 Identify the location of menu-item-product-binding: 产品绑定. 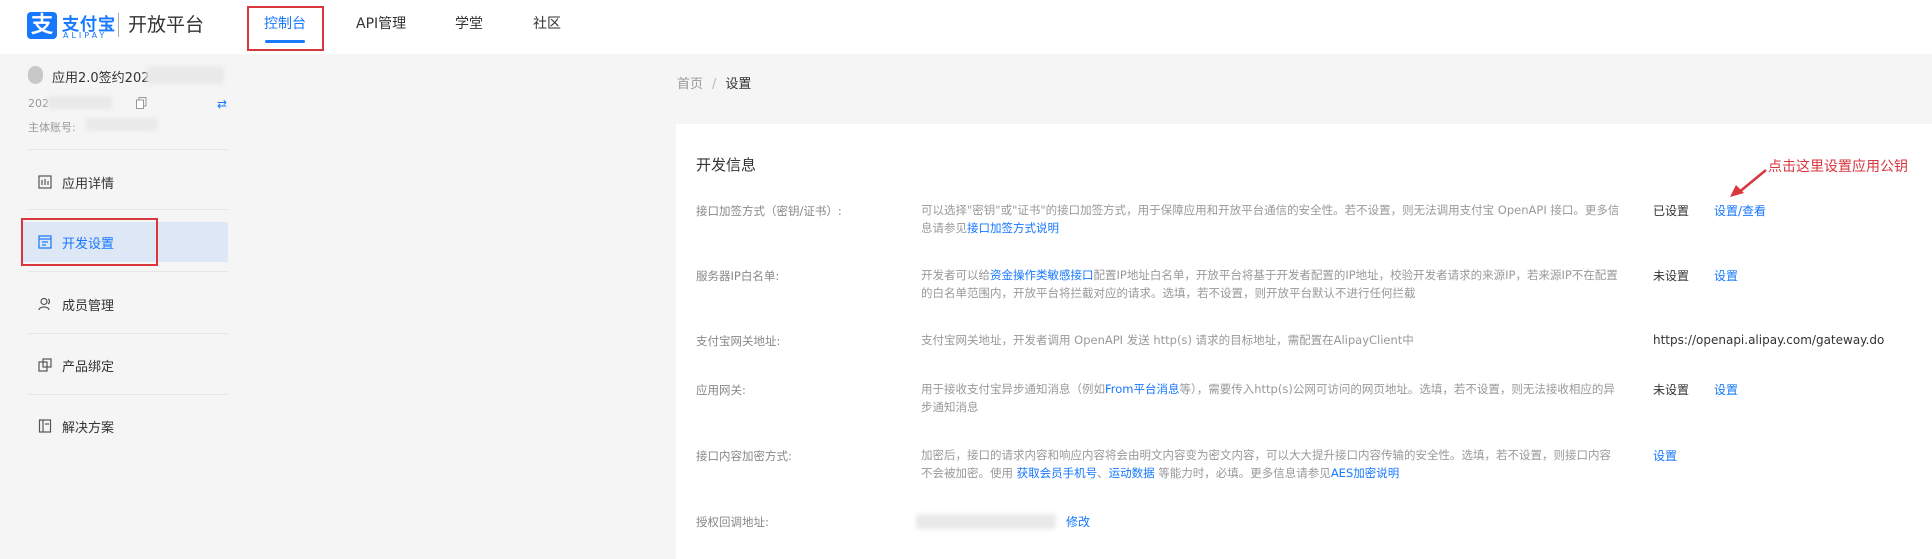
(128, 365).